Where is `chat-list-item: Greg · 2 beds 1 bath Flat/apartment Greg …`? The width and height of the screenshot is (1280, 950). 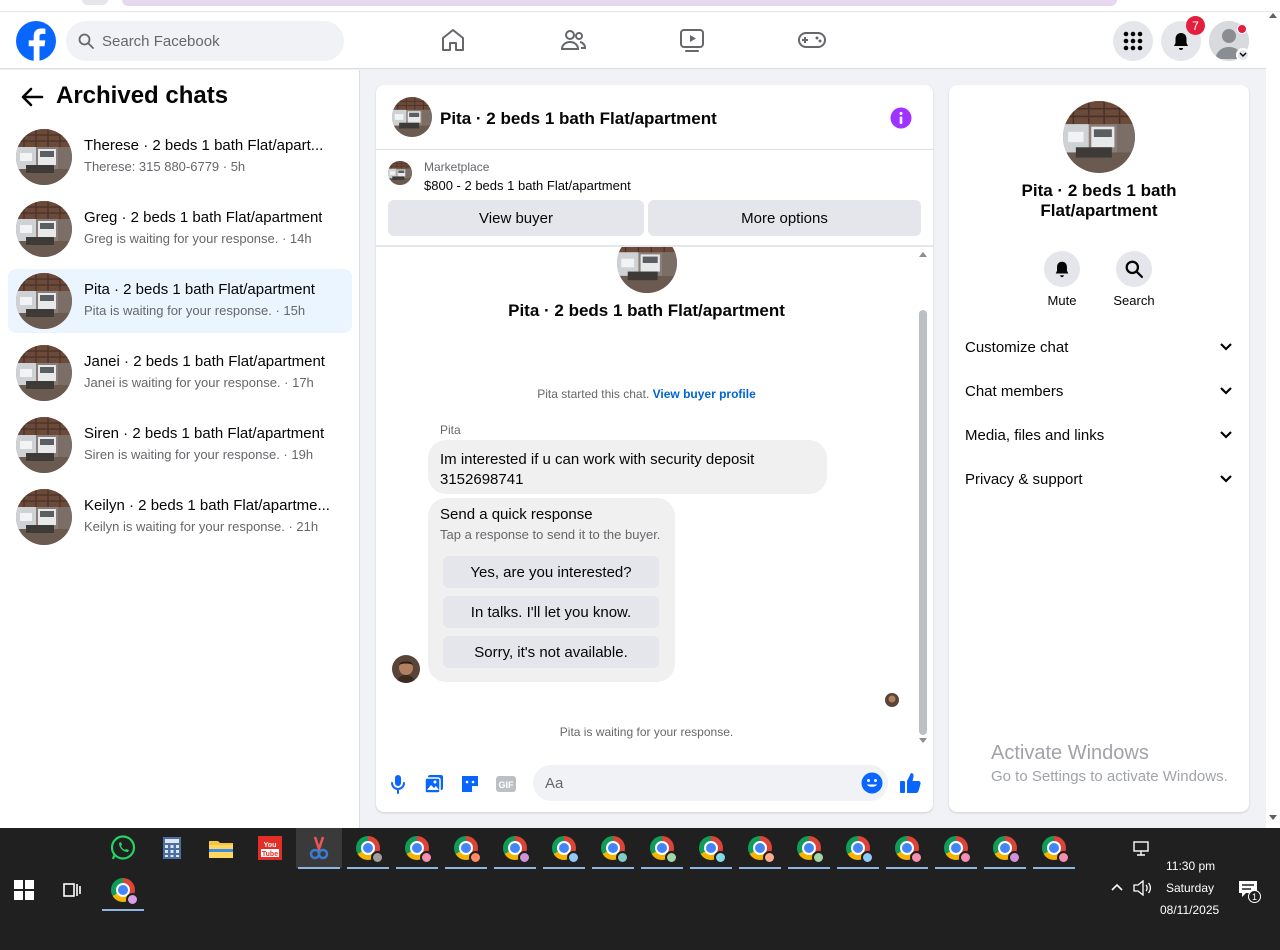 chat-list-item: Greg · 2 beds 1 bath Flat/apartment Greg … is located at coordinates (180, 229).